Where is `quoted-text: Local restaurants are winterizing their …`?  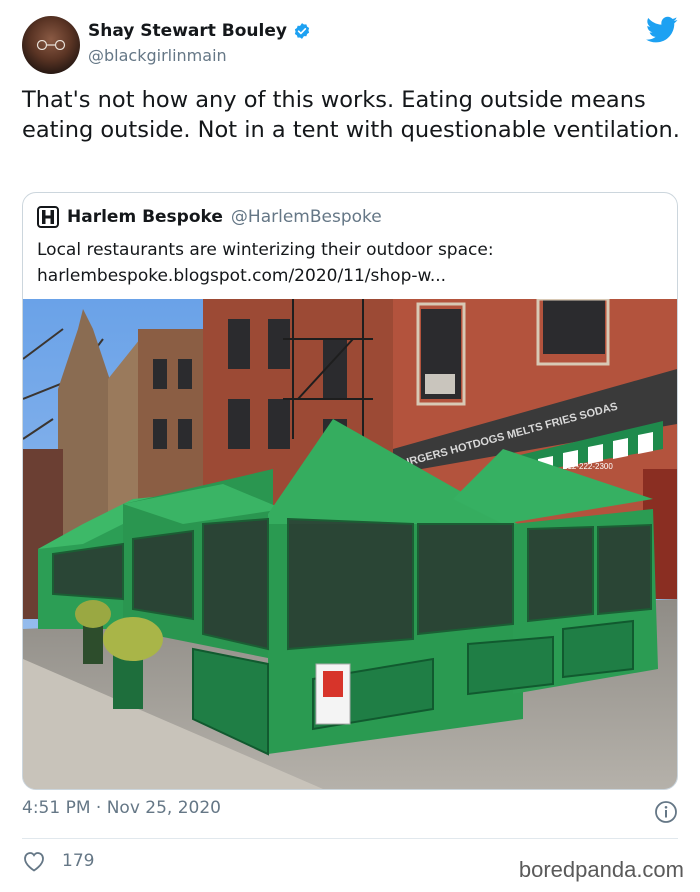 quoted-text: Local restaurants are winterizing their … is located at coordinates (347, 263).